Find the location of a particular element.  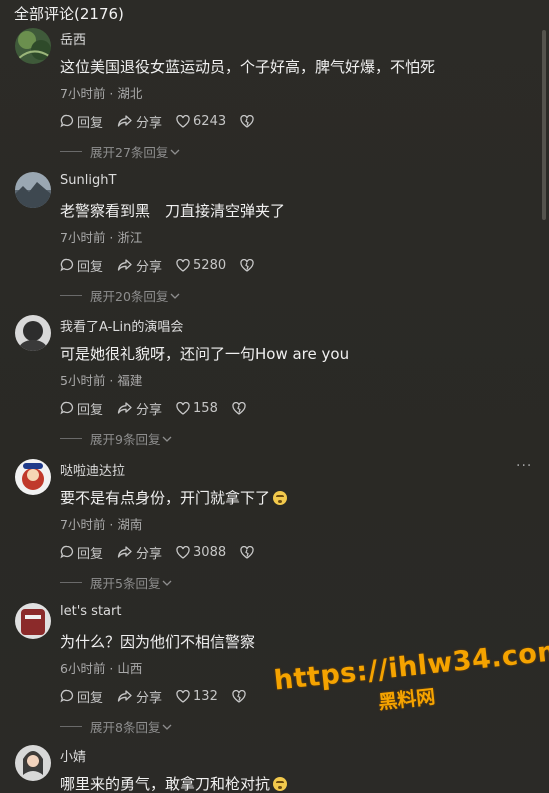

expand-replies: 展开20条回复 is located at coordinates (120, 295).